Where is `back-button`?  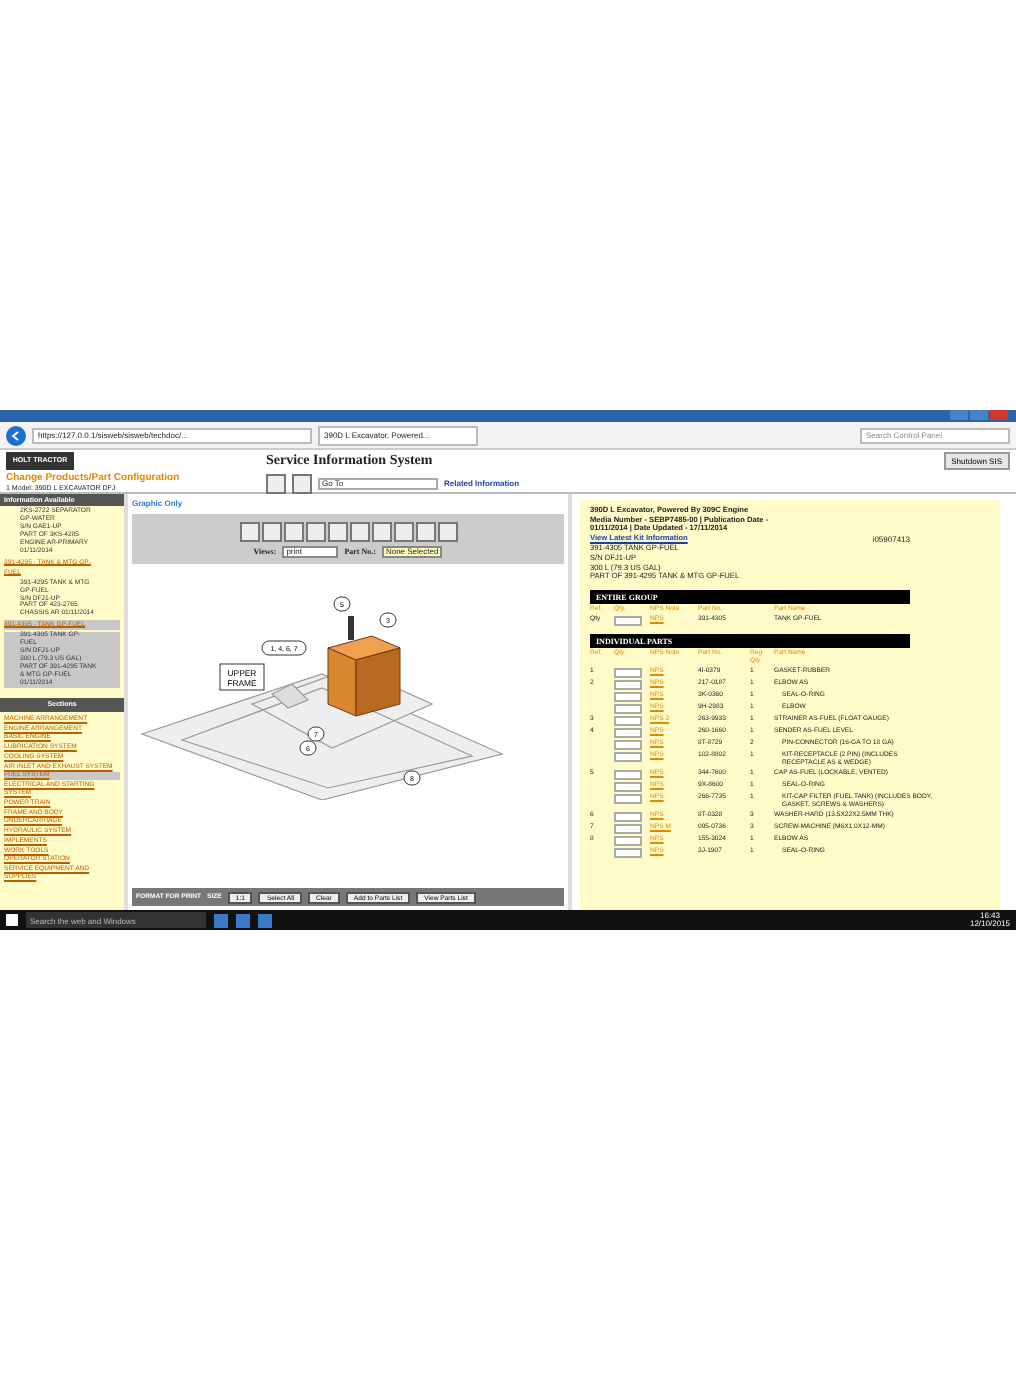 back-button is located at coordinates (16, 435).